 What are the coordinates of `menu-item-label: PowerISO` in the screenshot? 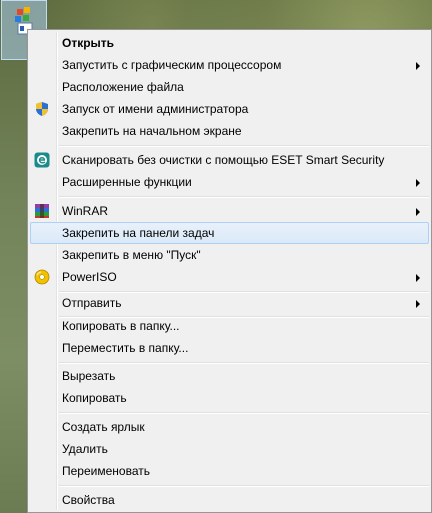 It's located at (89, 277).